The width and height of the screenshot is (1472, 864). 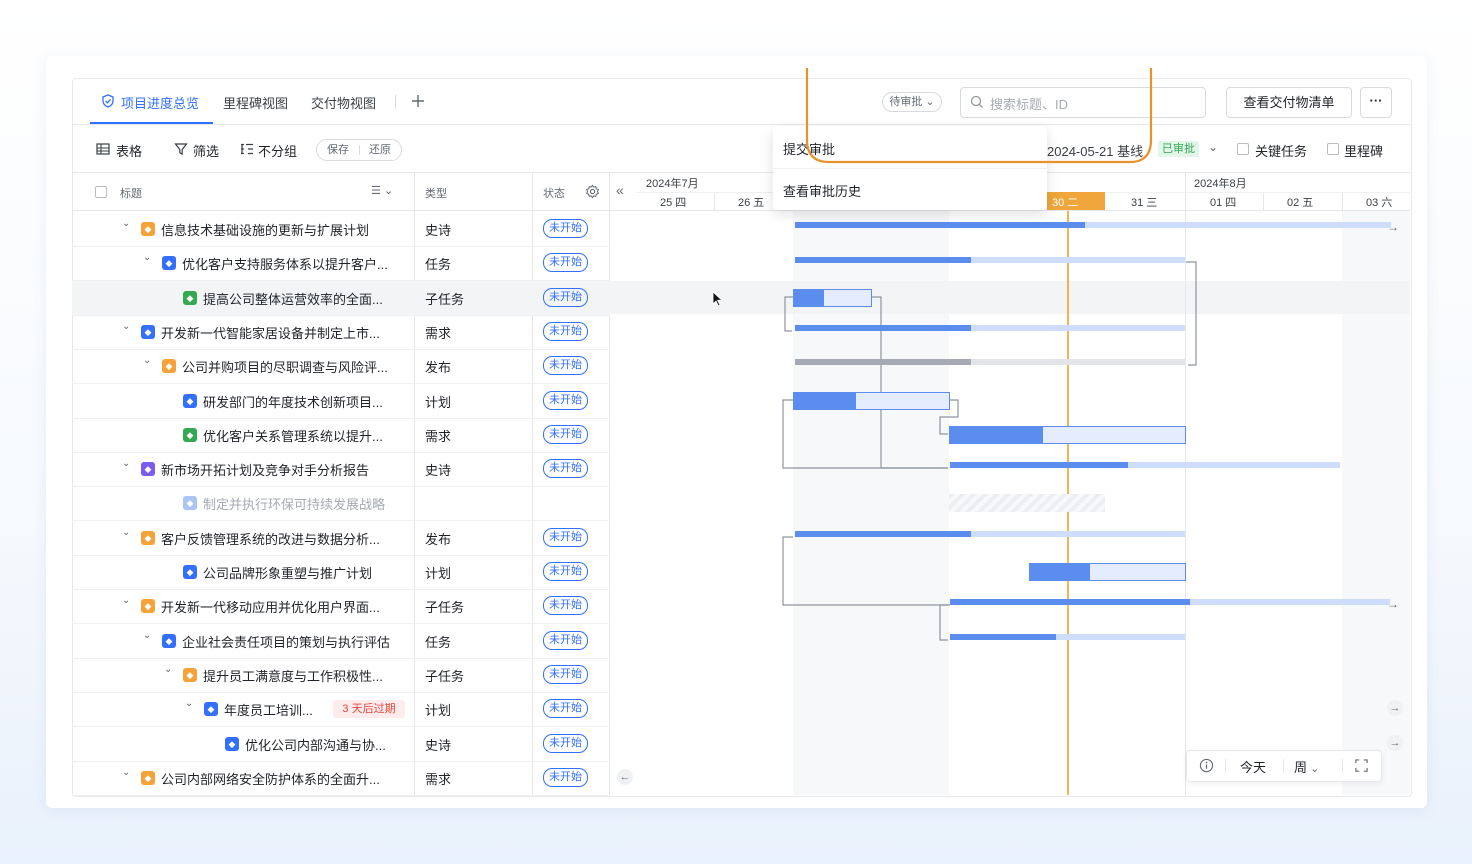 I want to click on info-icon, so click(x=1206, y=768).